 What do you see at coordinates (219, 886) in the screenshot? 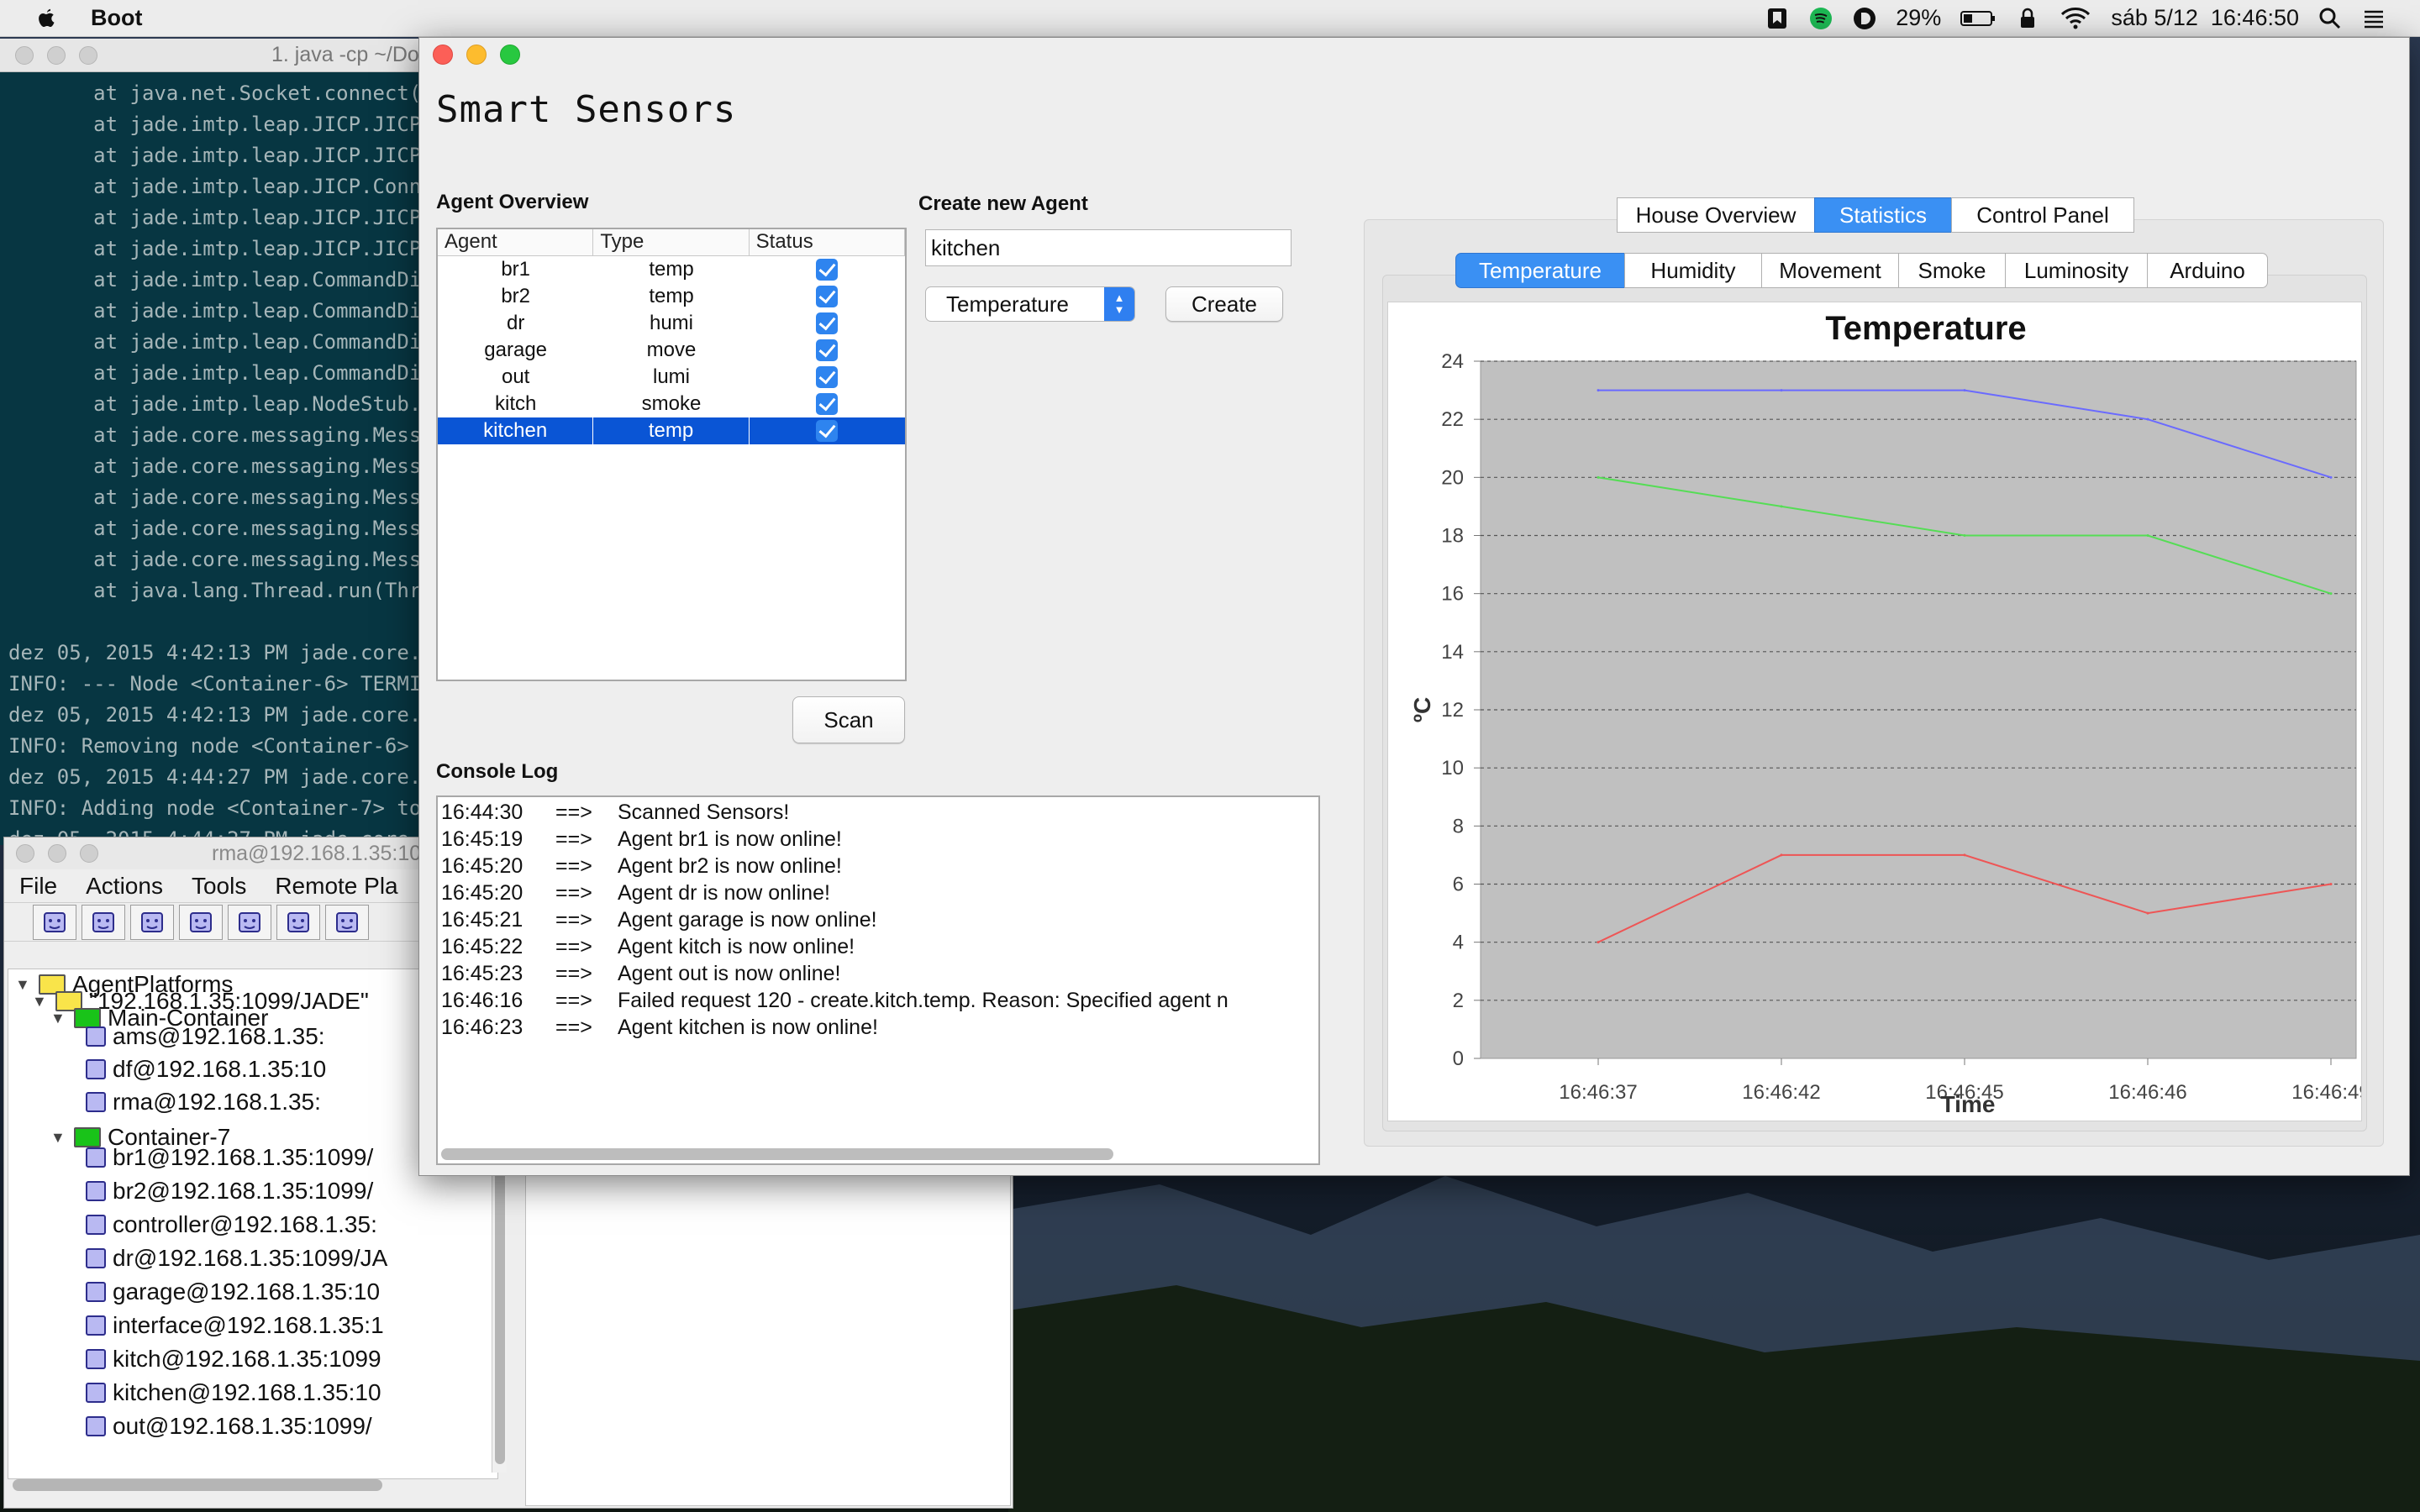
I see `menu-tools: Tools` at bounding box center [219, 886].